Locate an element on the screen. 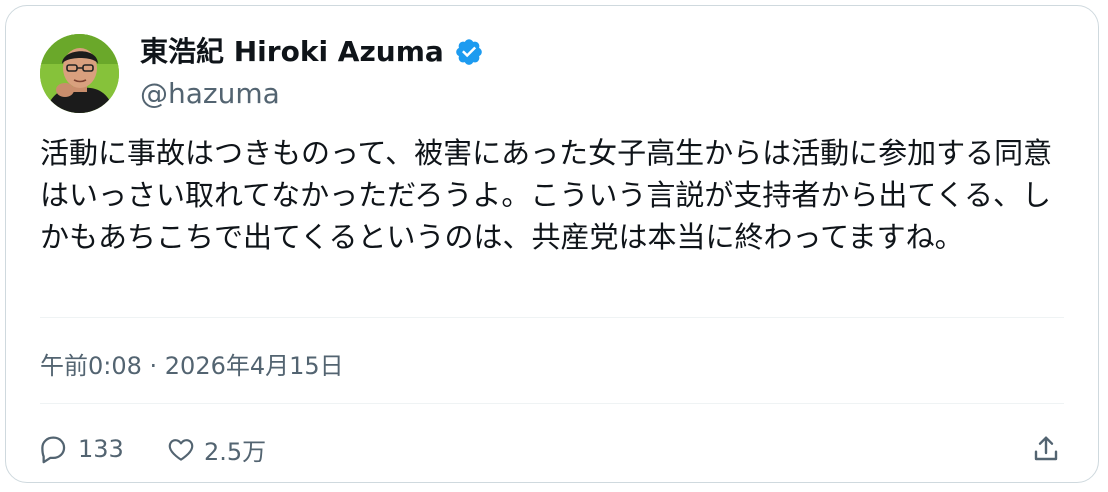 Image resolution: width=1108 pixels, height=492 pixels. author-handle: @hazuma is located at coordinates (210, 94).